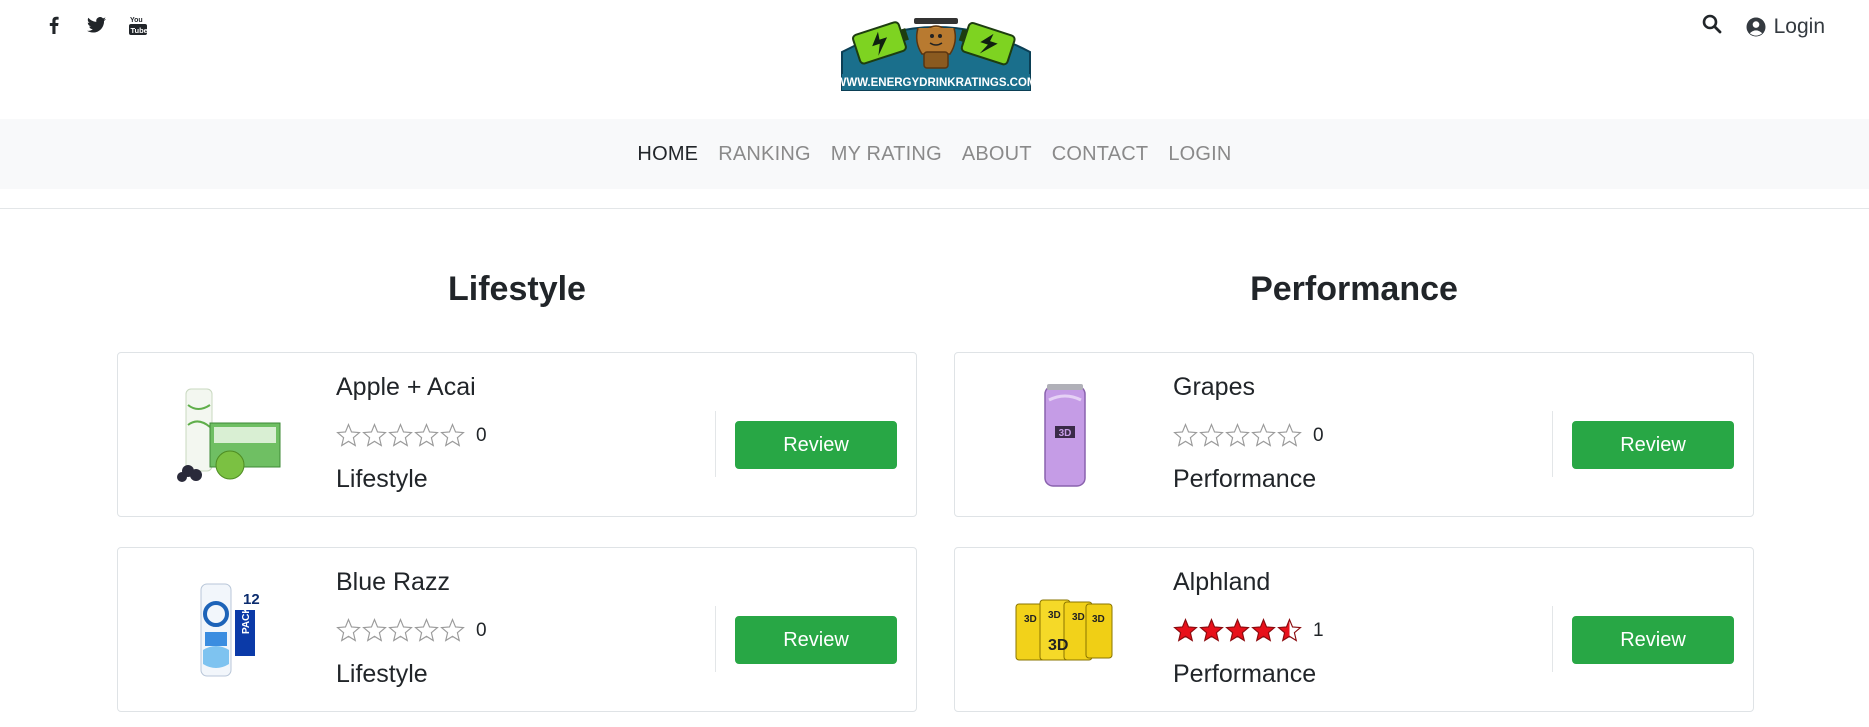  I want to click on product-name: Grapes, so click(1214, 387).